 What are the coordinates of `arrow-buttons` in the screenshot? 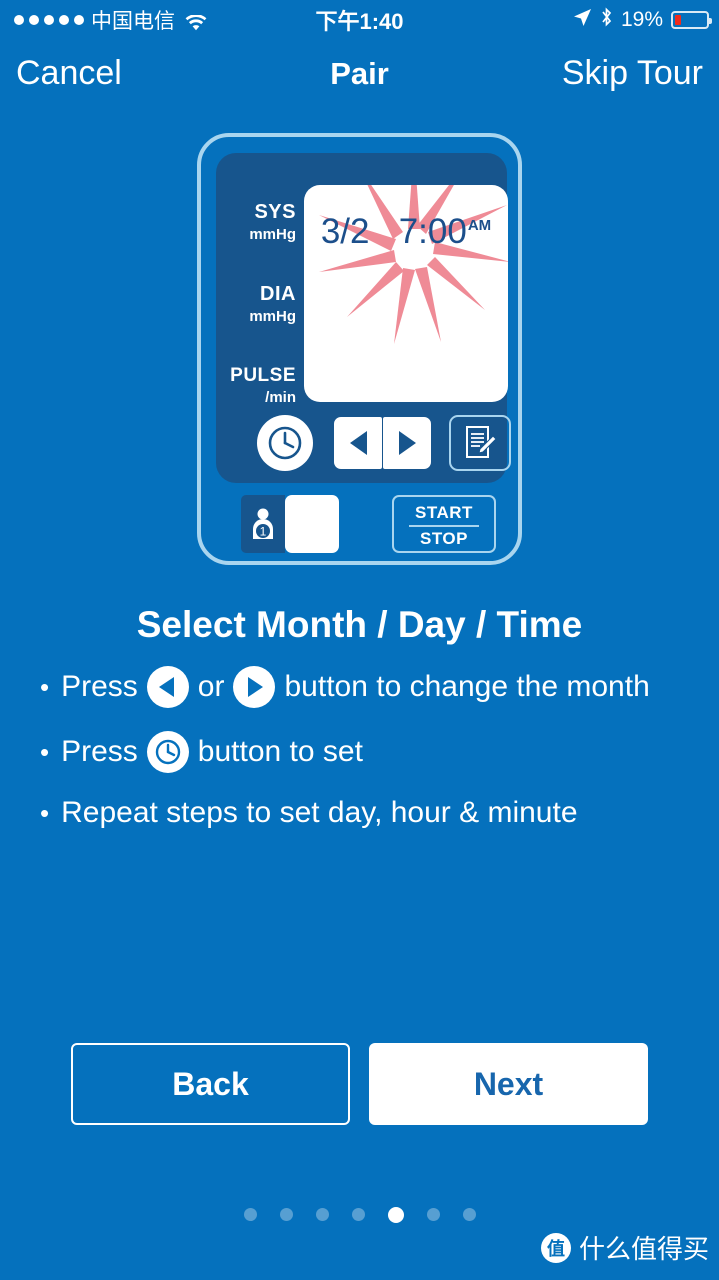 It's located at (382, 443).